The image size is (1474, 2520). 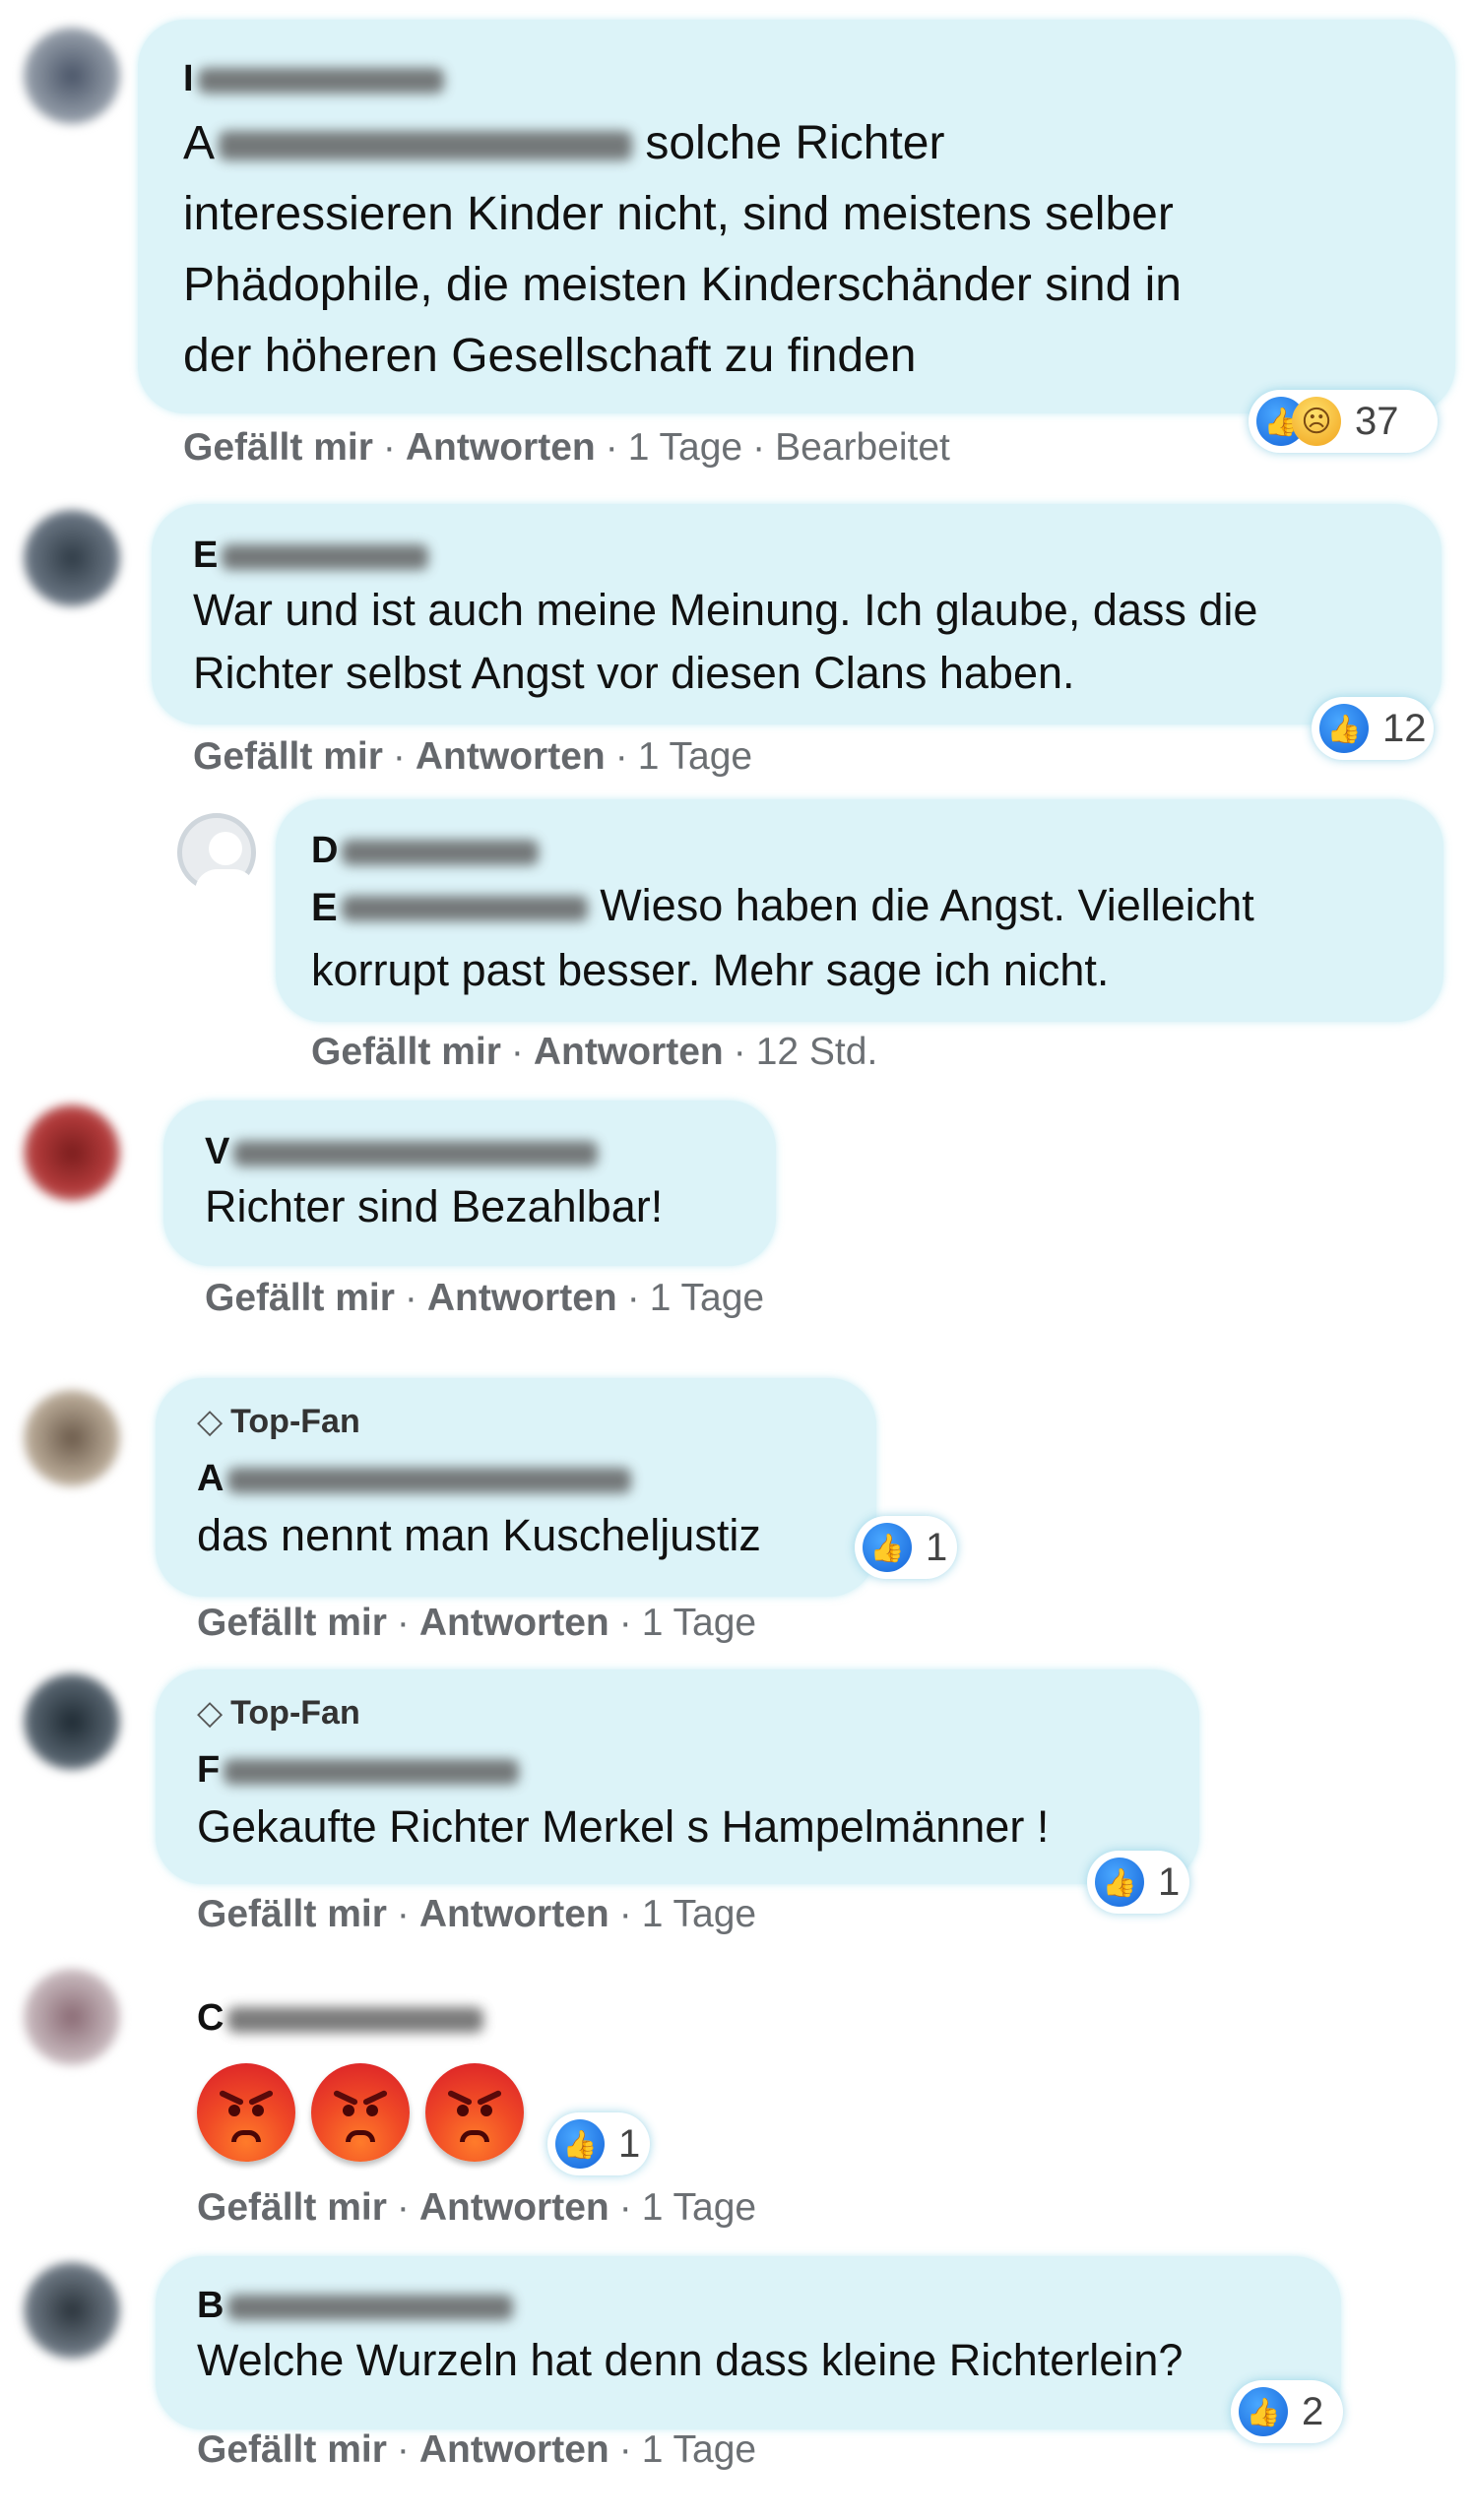 What do you see at coordinates (210, 2018) in the screenshot?
I see `author-name-text: C` at bounding box center [210, 2018].